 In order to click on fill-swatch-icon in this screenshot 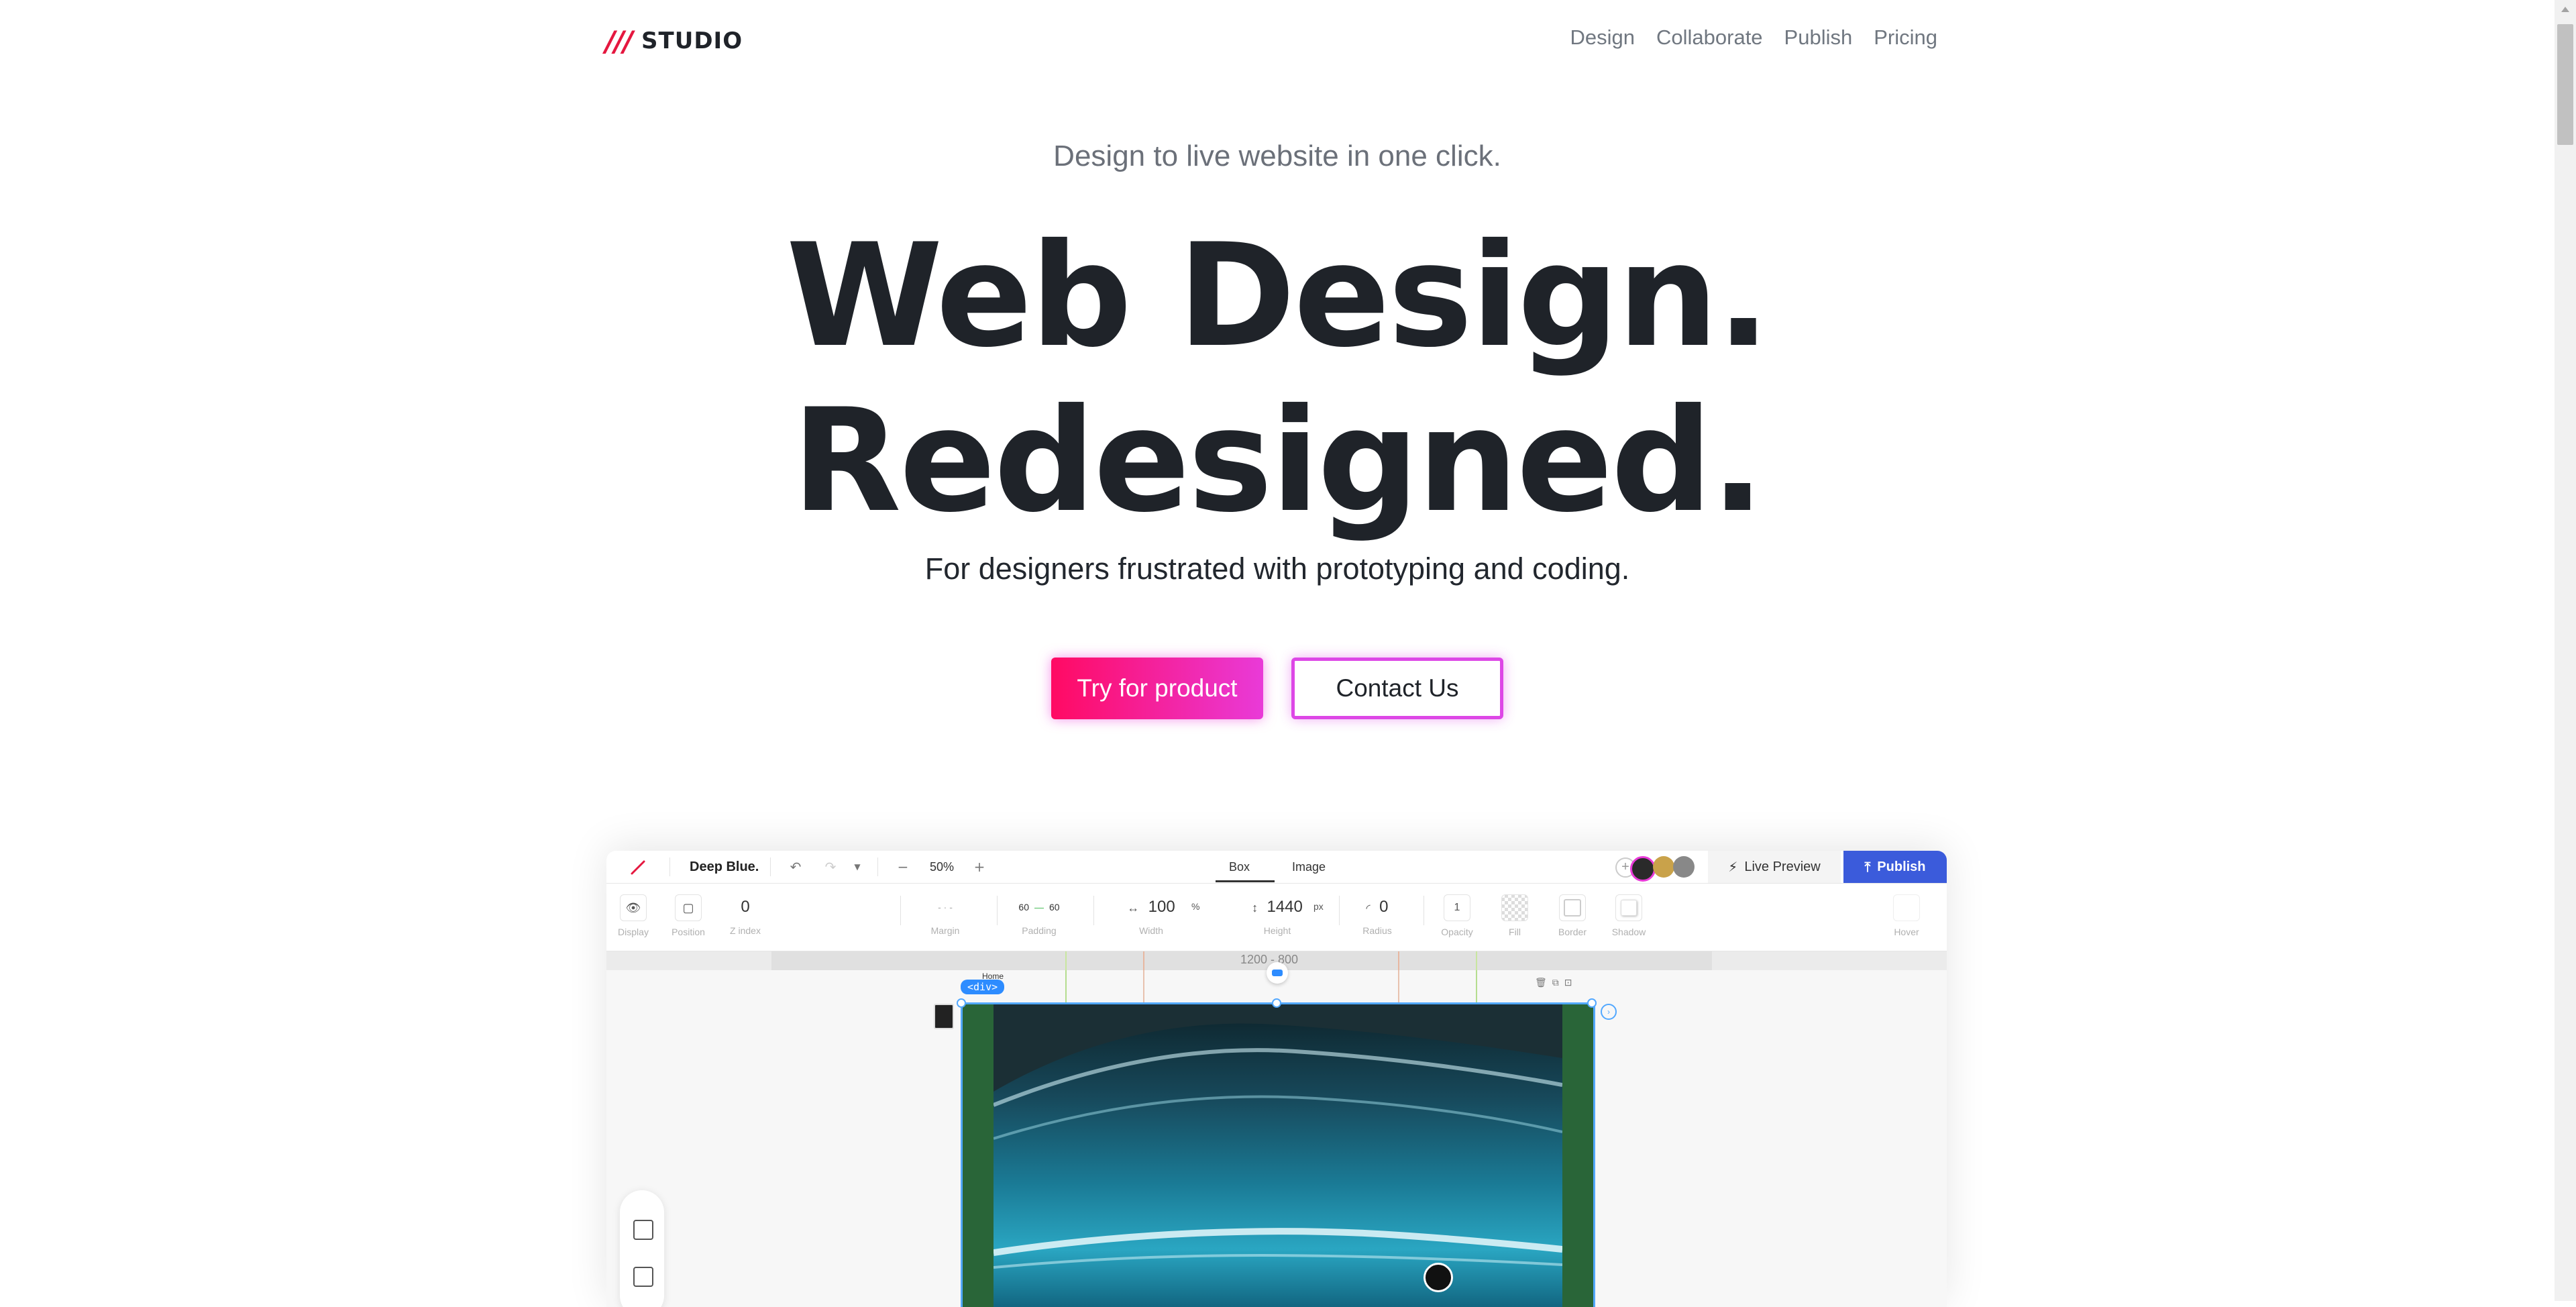, I will do `click(1514, 907)`.